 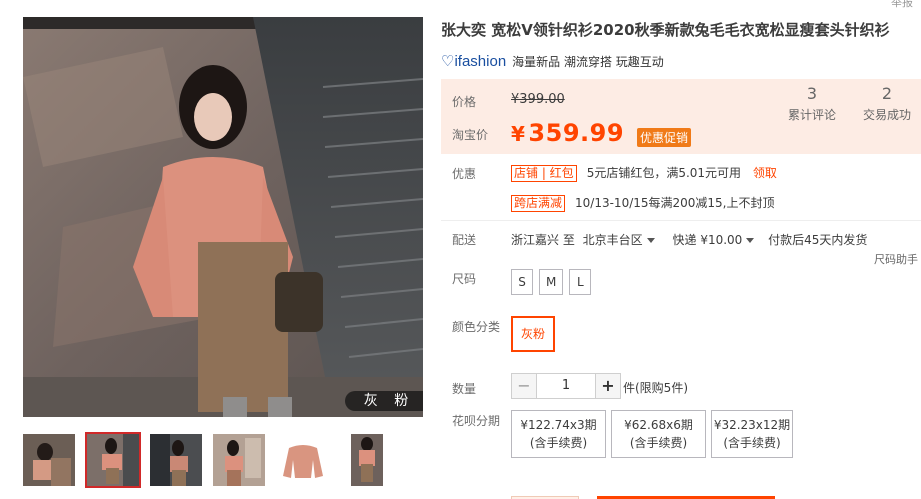 What do you see at coordinates (464, 174) in the screenshot?
I see `promotion-label: 优惠` at bounding box center [464, 174].